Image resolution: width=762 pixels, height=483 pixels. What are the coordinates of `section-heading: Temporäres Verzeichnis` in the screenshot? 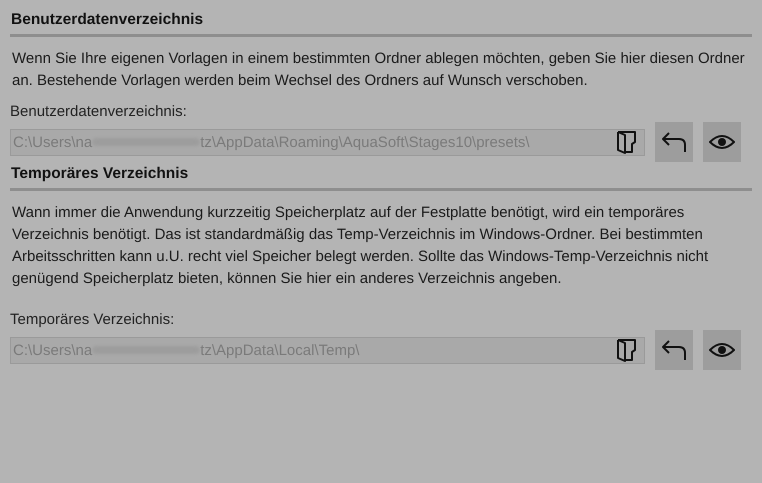 It's located at (100, 174).